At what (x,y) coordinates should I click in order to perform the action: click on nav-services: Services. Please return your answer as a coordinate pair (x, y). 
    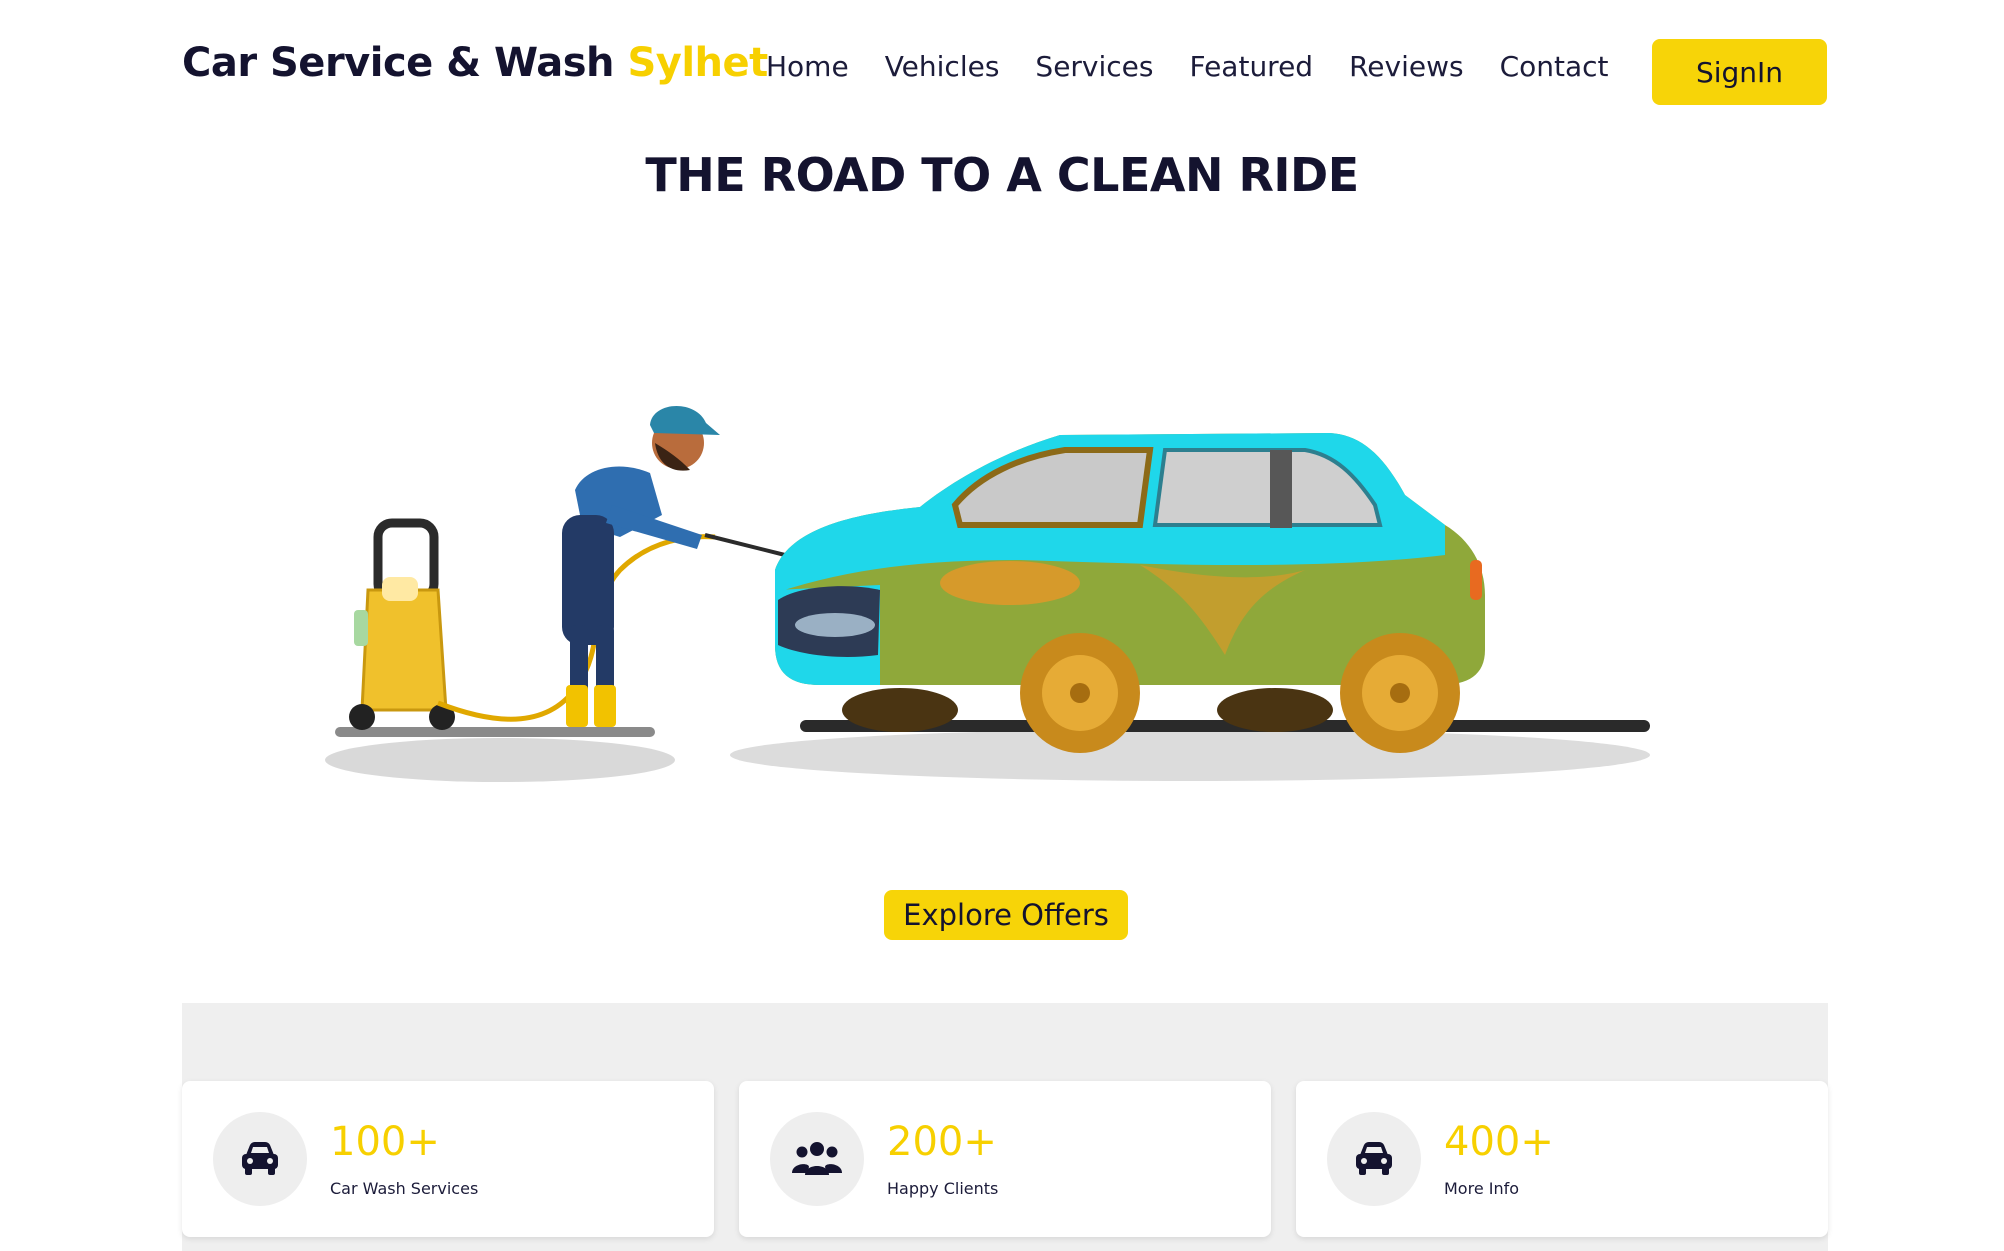
    Looking at the image, I should click on (1094, 66).